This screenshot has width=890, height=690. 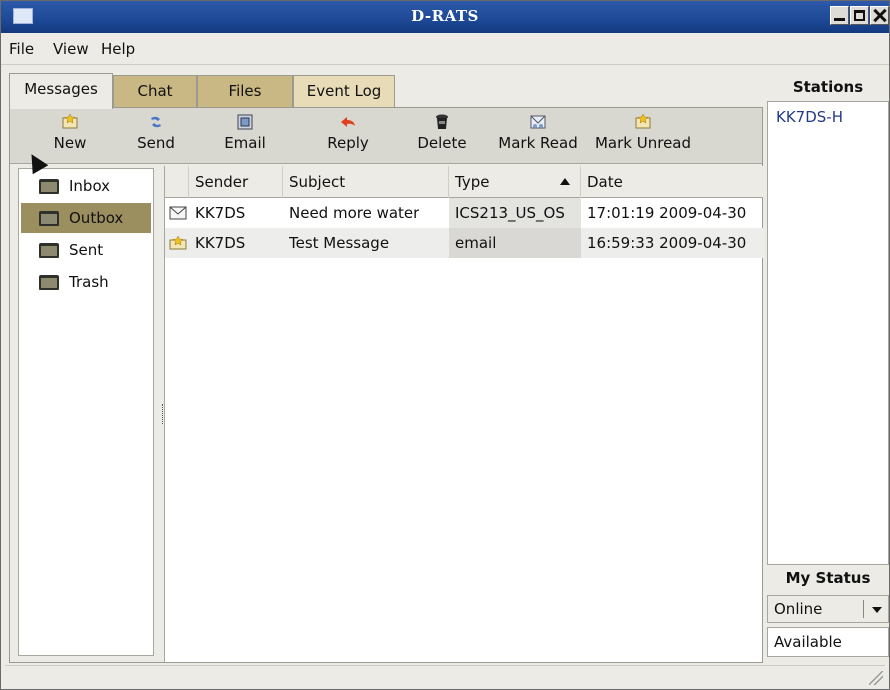 What do you see at coordinates (876, 678) in the screenshot?
I see `resize-grip-icon` at bounding box center [876, 678].